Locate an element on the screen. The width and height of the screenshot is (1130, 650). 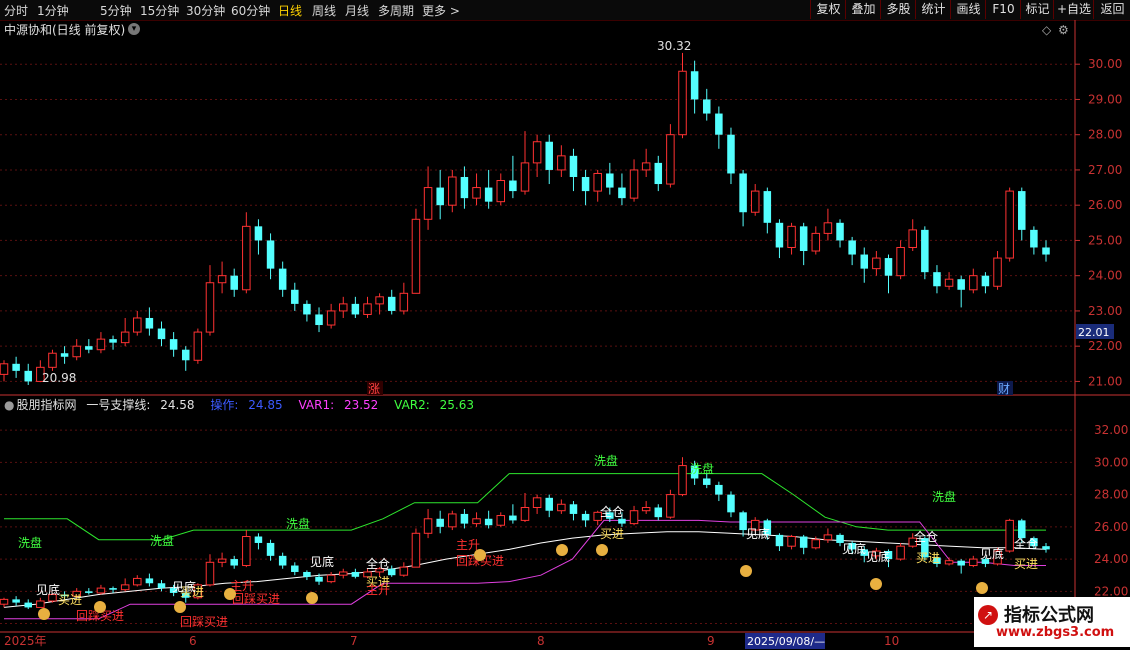
money-bag-icon is located at coordinates (876, 584).